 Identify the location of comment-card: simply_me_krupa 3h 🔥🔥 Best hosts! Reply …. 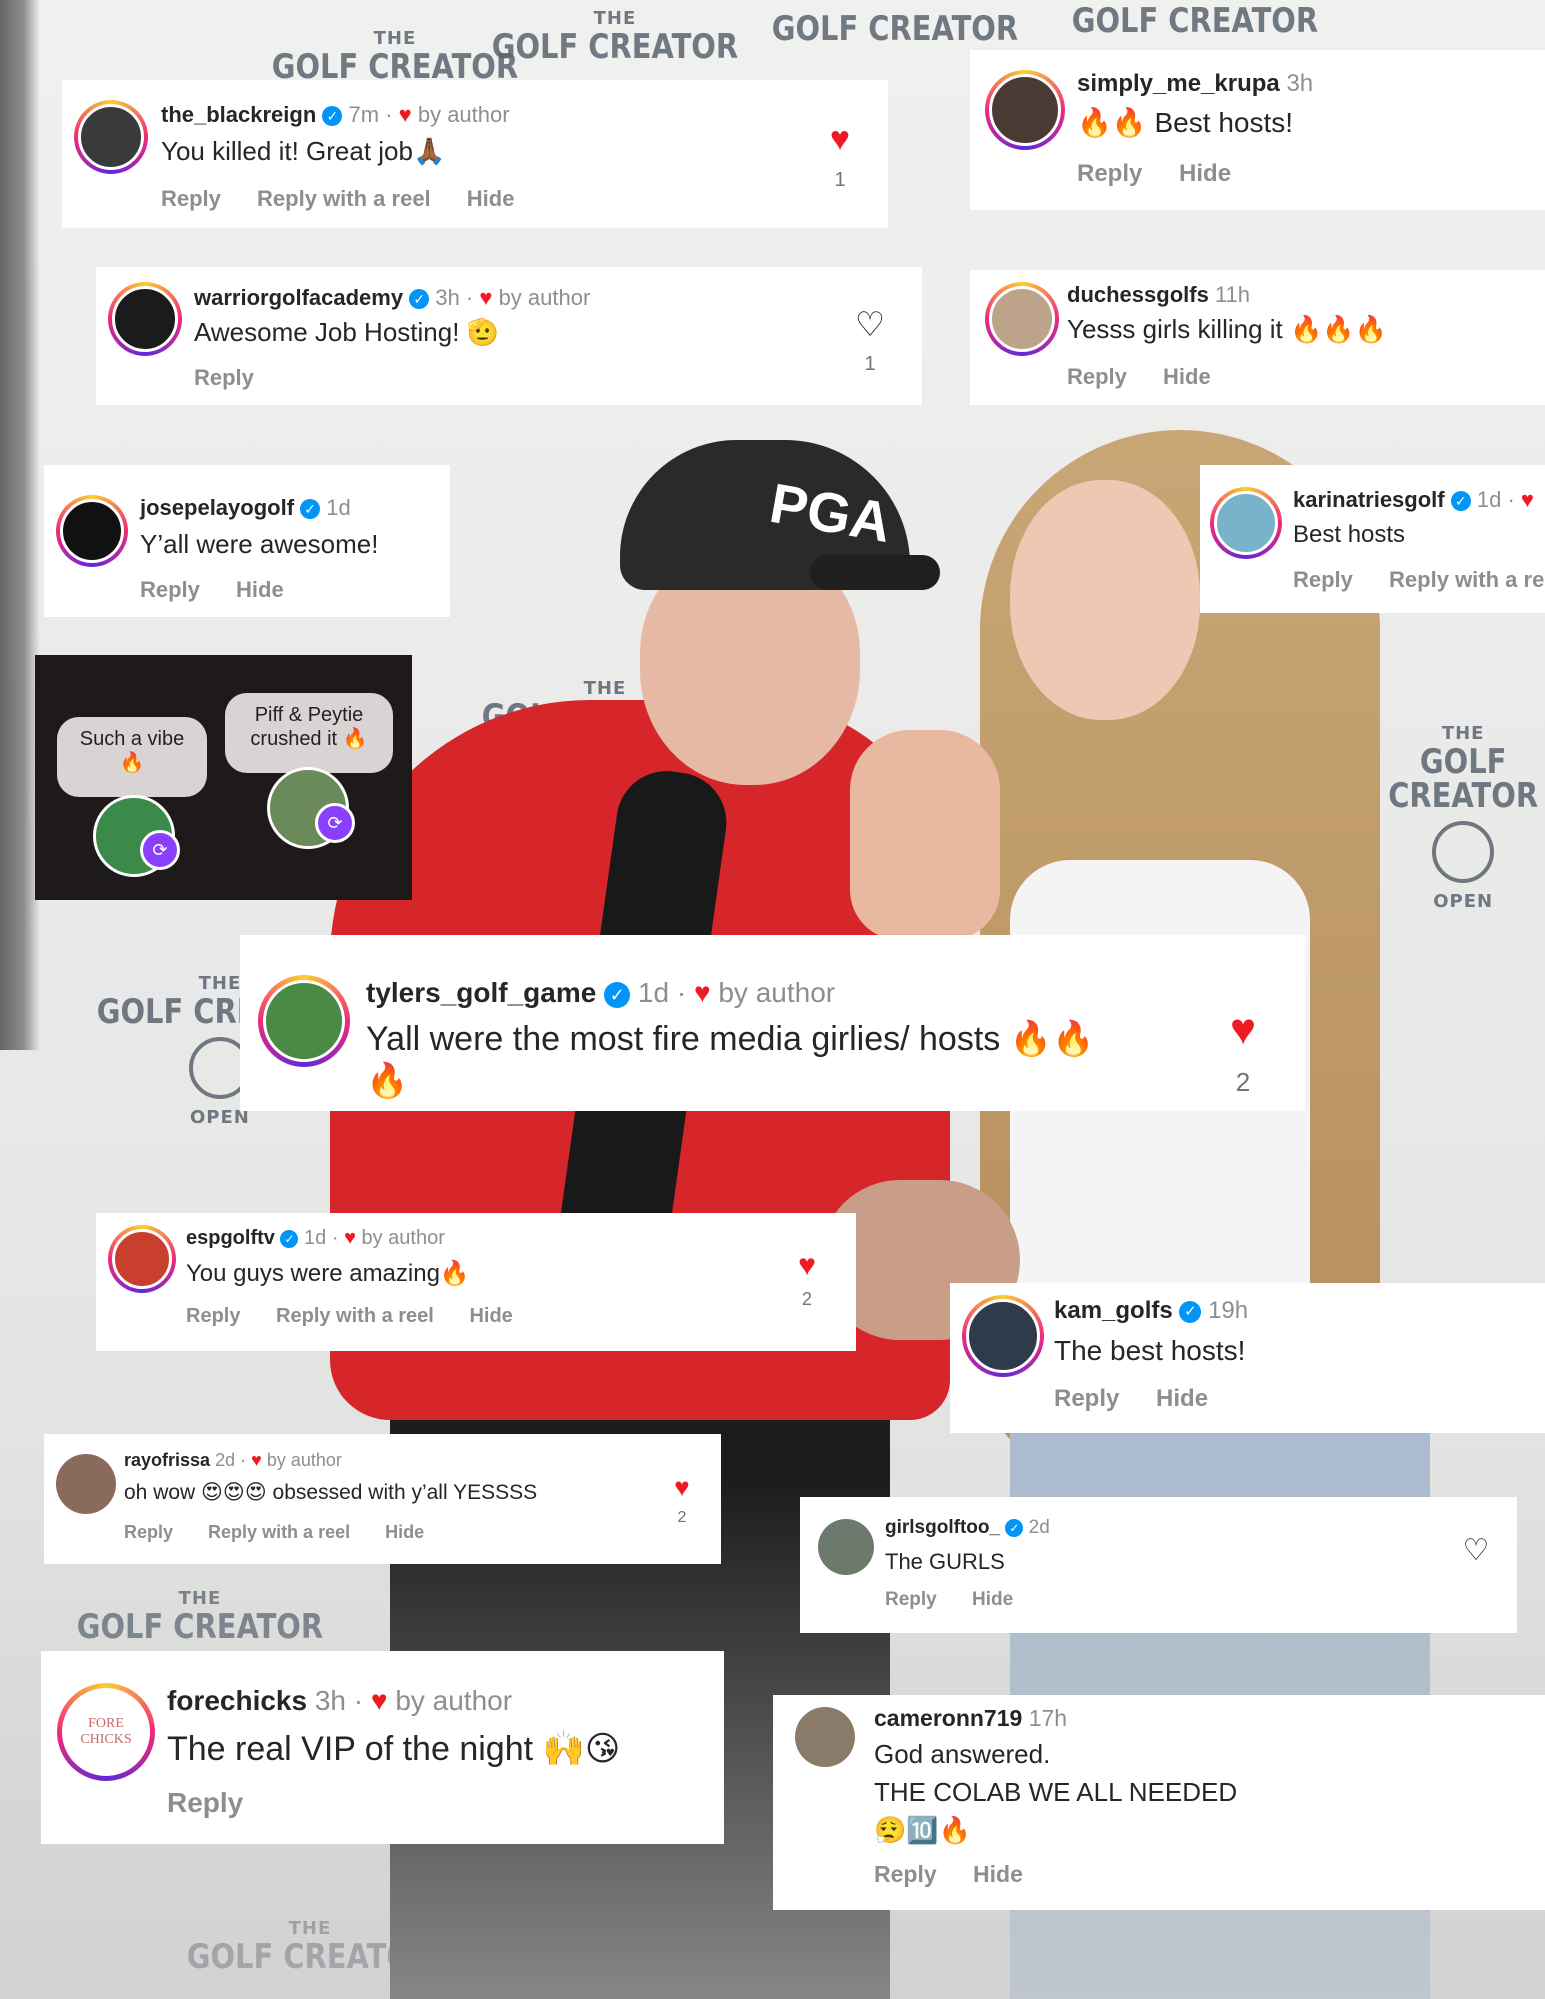
(1257, 130).